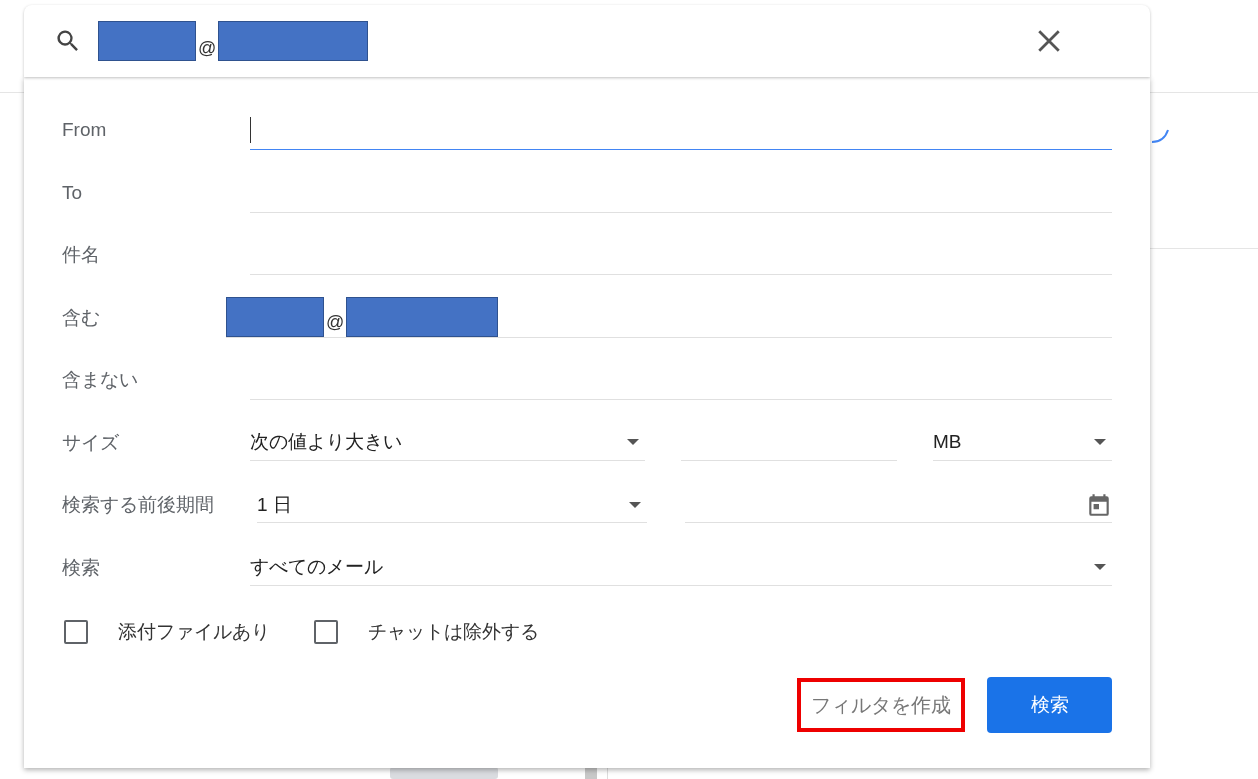  Describe the element at coordinates (1049, 705) in the screenshot. I see `search-button: 検索` at that location.